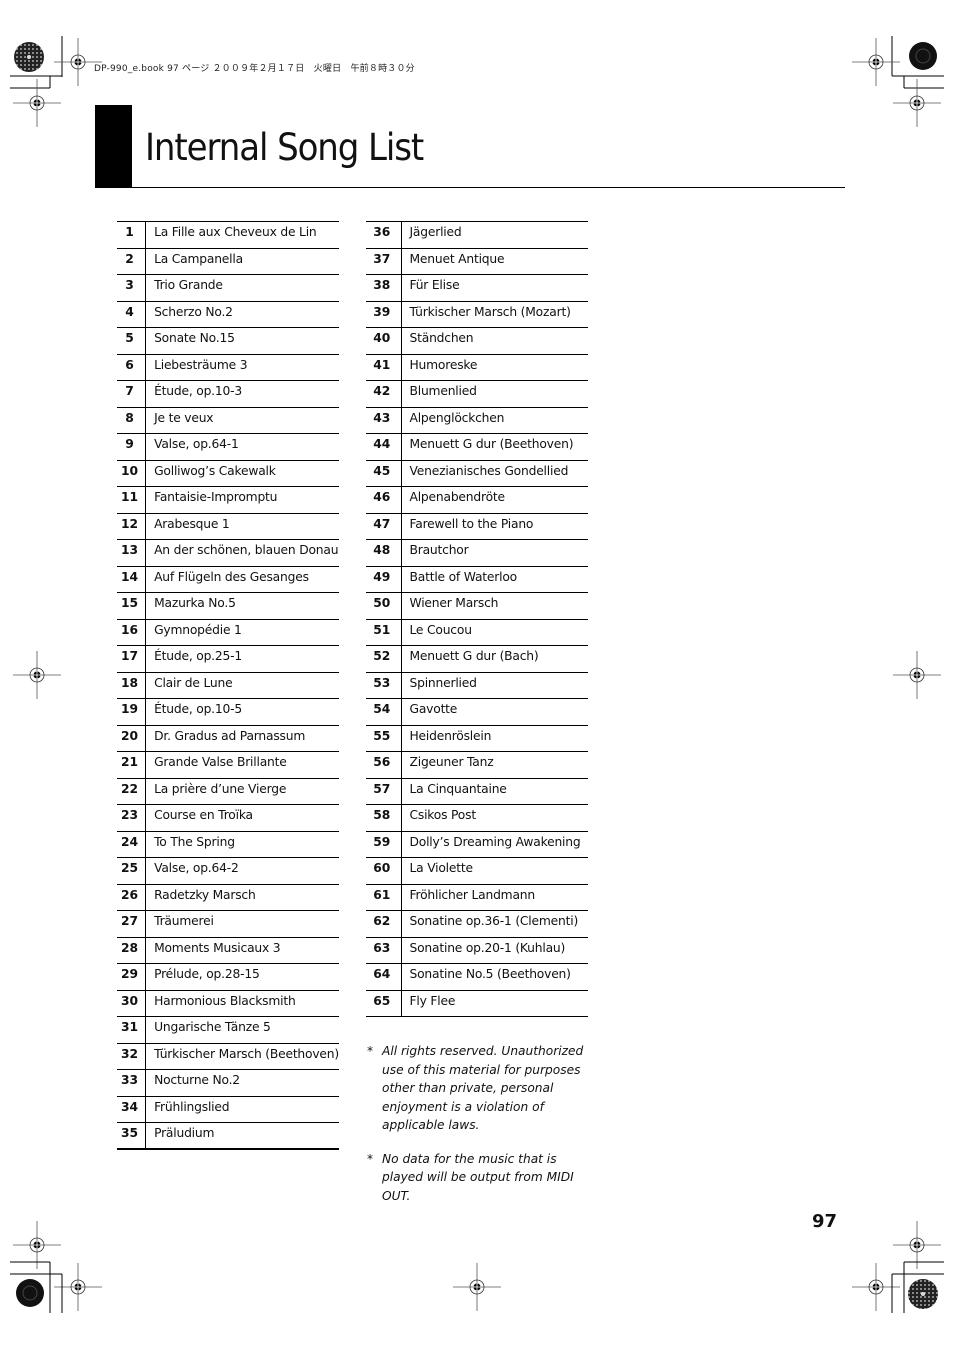 This screenshot has width=954, height=1351. What do you see at coordinates (132, 1136) in the screenshot?
I see `song-number: 35` at bounding box center [132, 1136].